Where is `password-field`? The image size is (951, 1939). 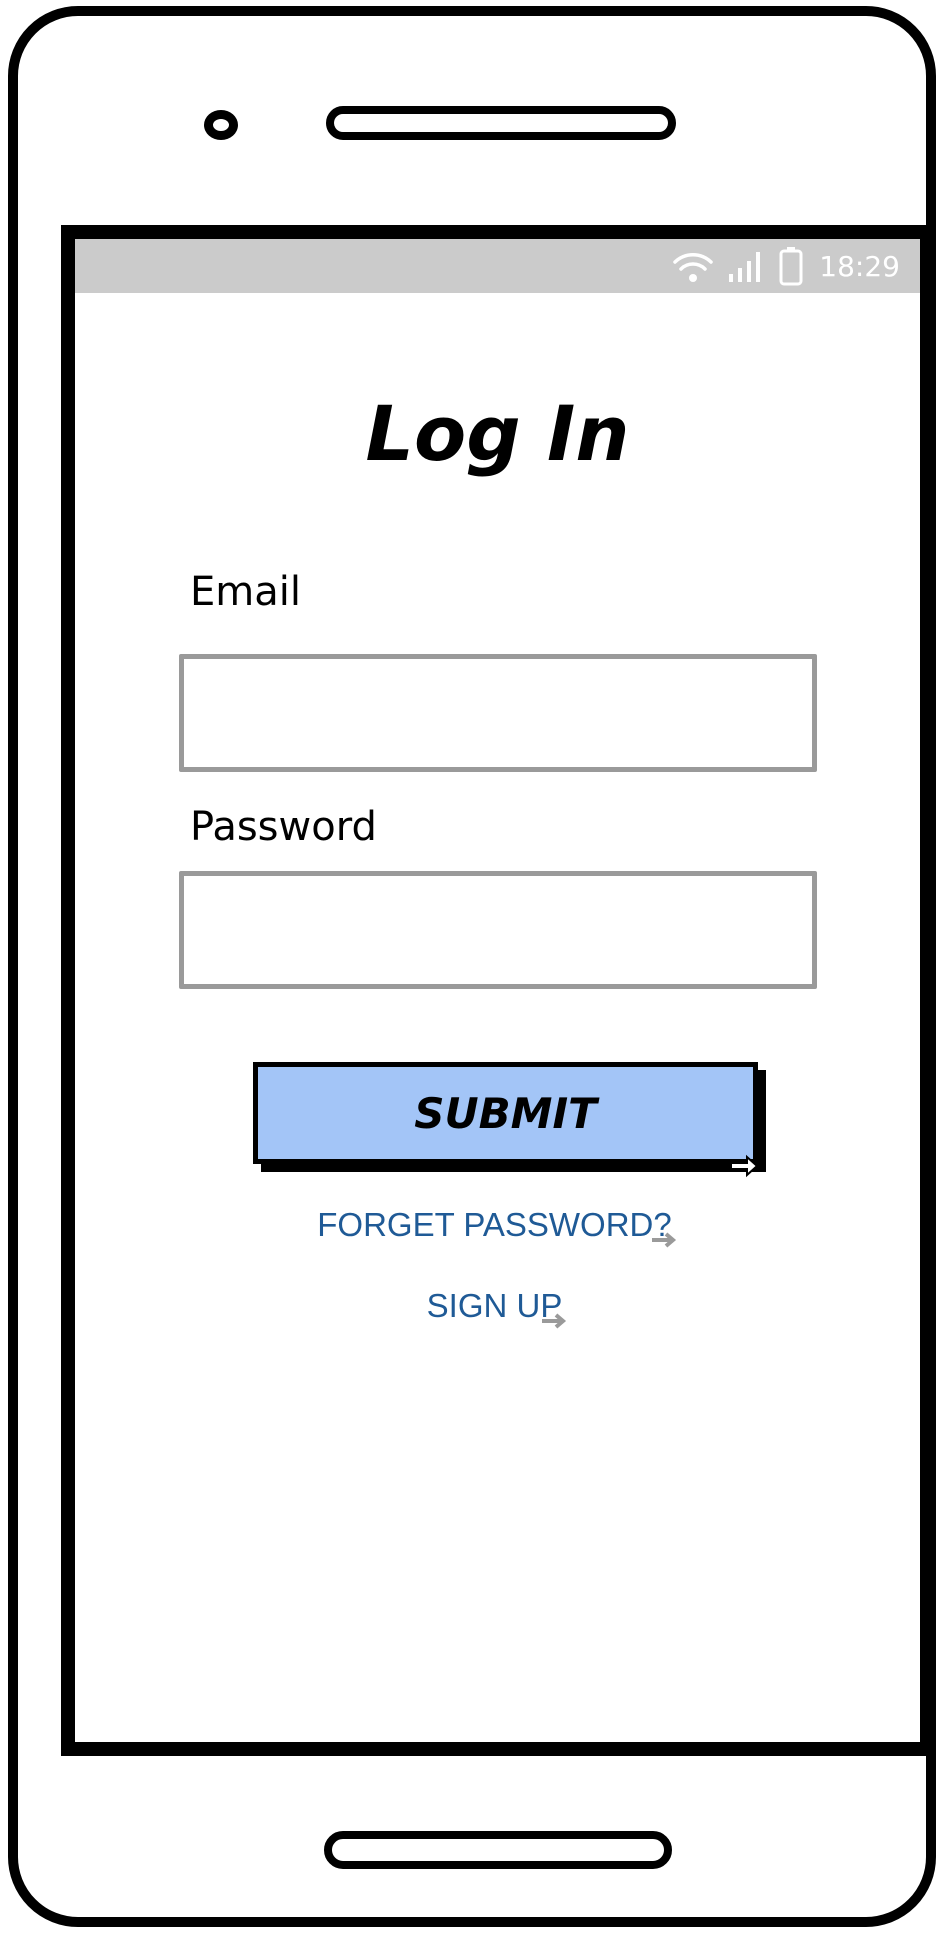
password-field is located at coordinates (498, 930).